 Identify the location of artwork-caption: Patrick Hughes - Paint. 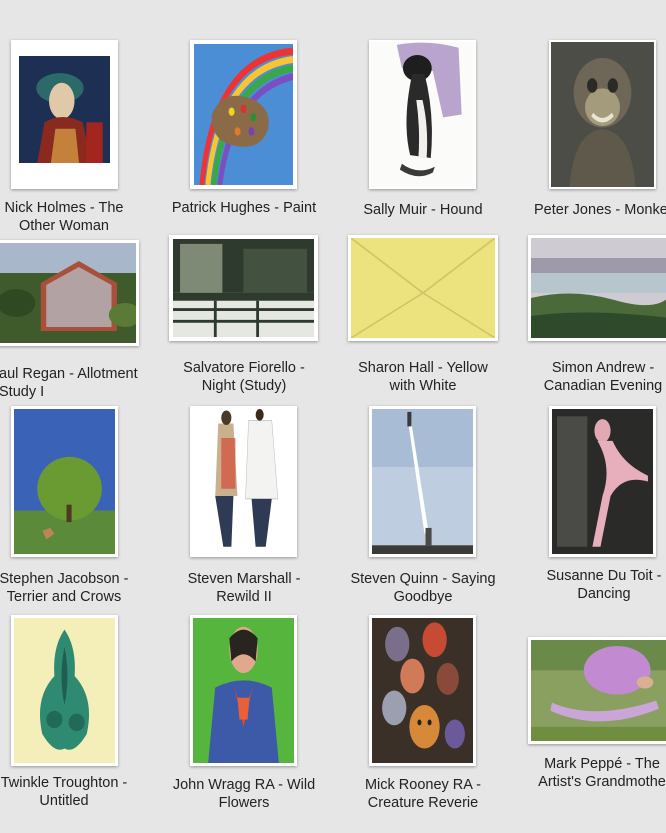
(244, 208).